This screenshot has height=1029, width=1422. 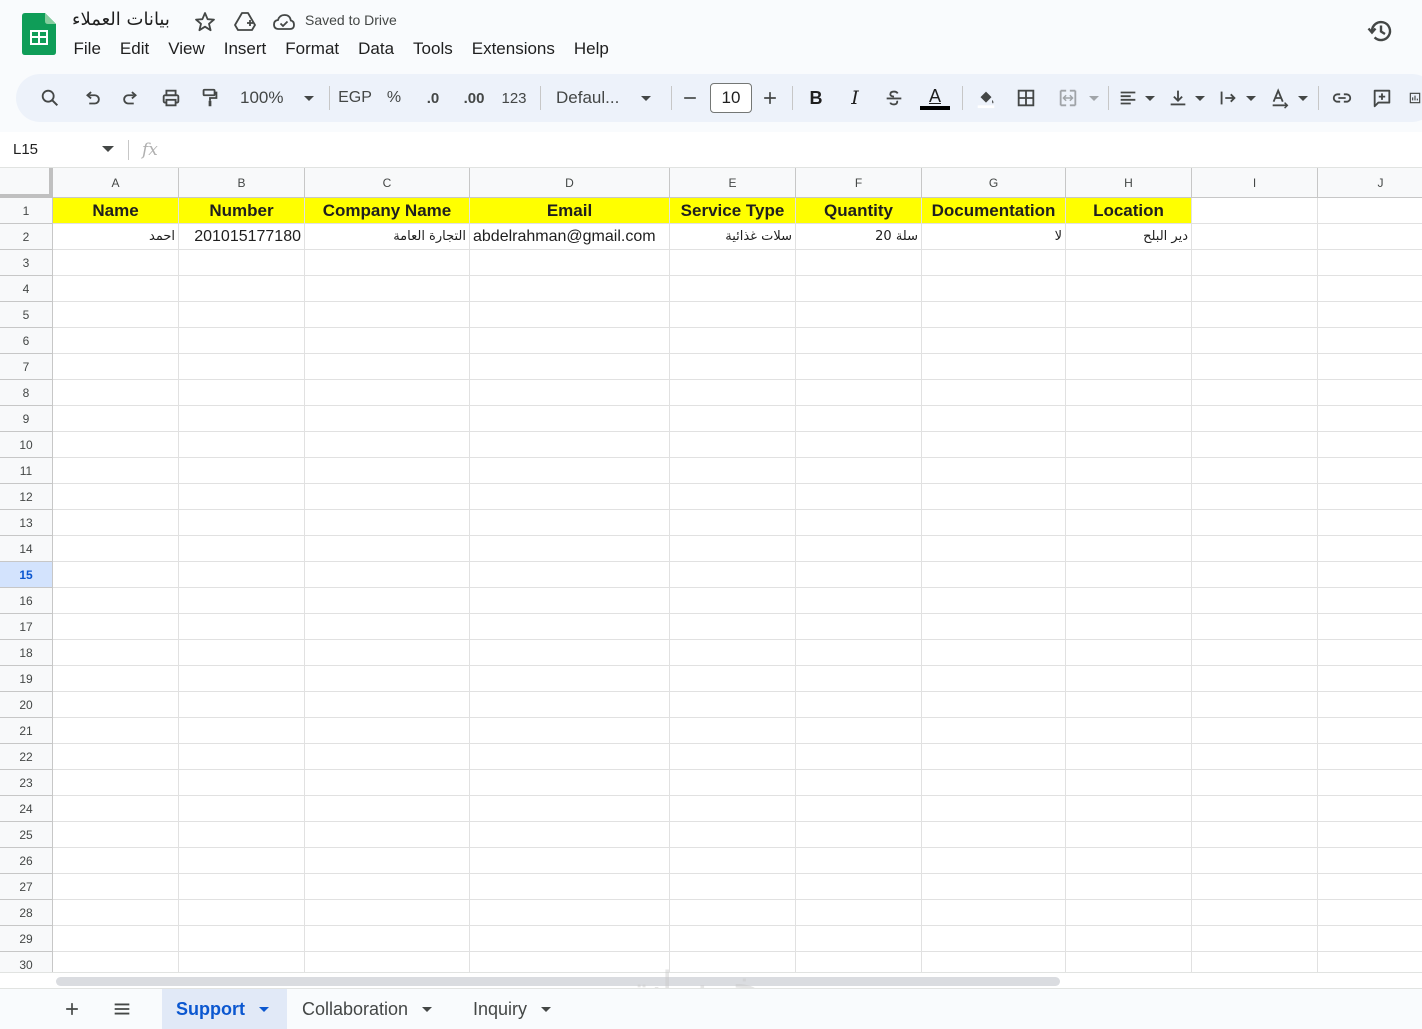 I want to click on cell-f30, so click(x=859, y=962).